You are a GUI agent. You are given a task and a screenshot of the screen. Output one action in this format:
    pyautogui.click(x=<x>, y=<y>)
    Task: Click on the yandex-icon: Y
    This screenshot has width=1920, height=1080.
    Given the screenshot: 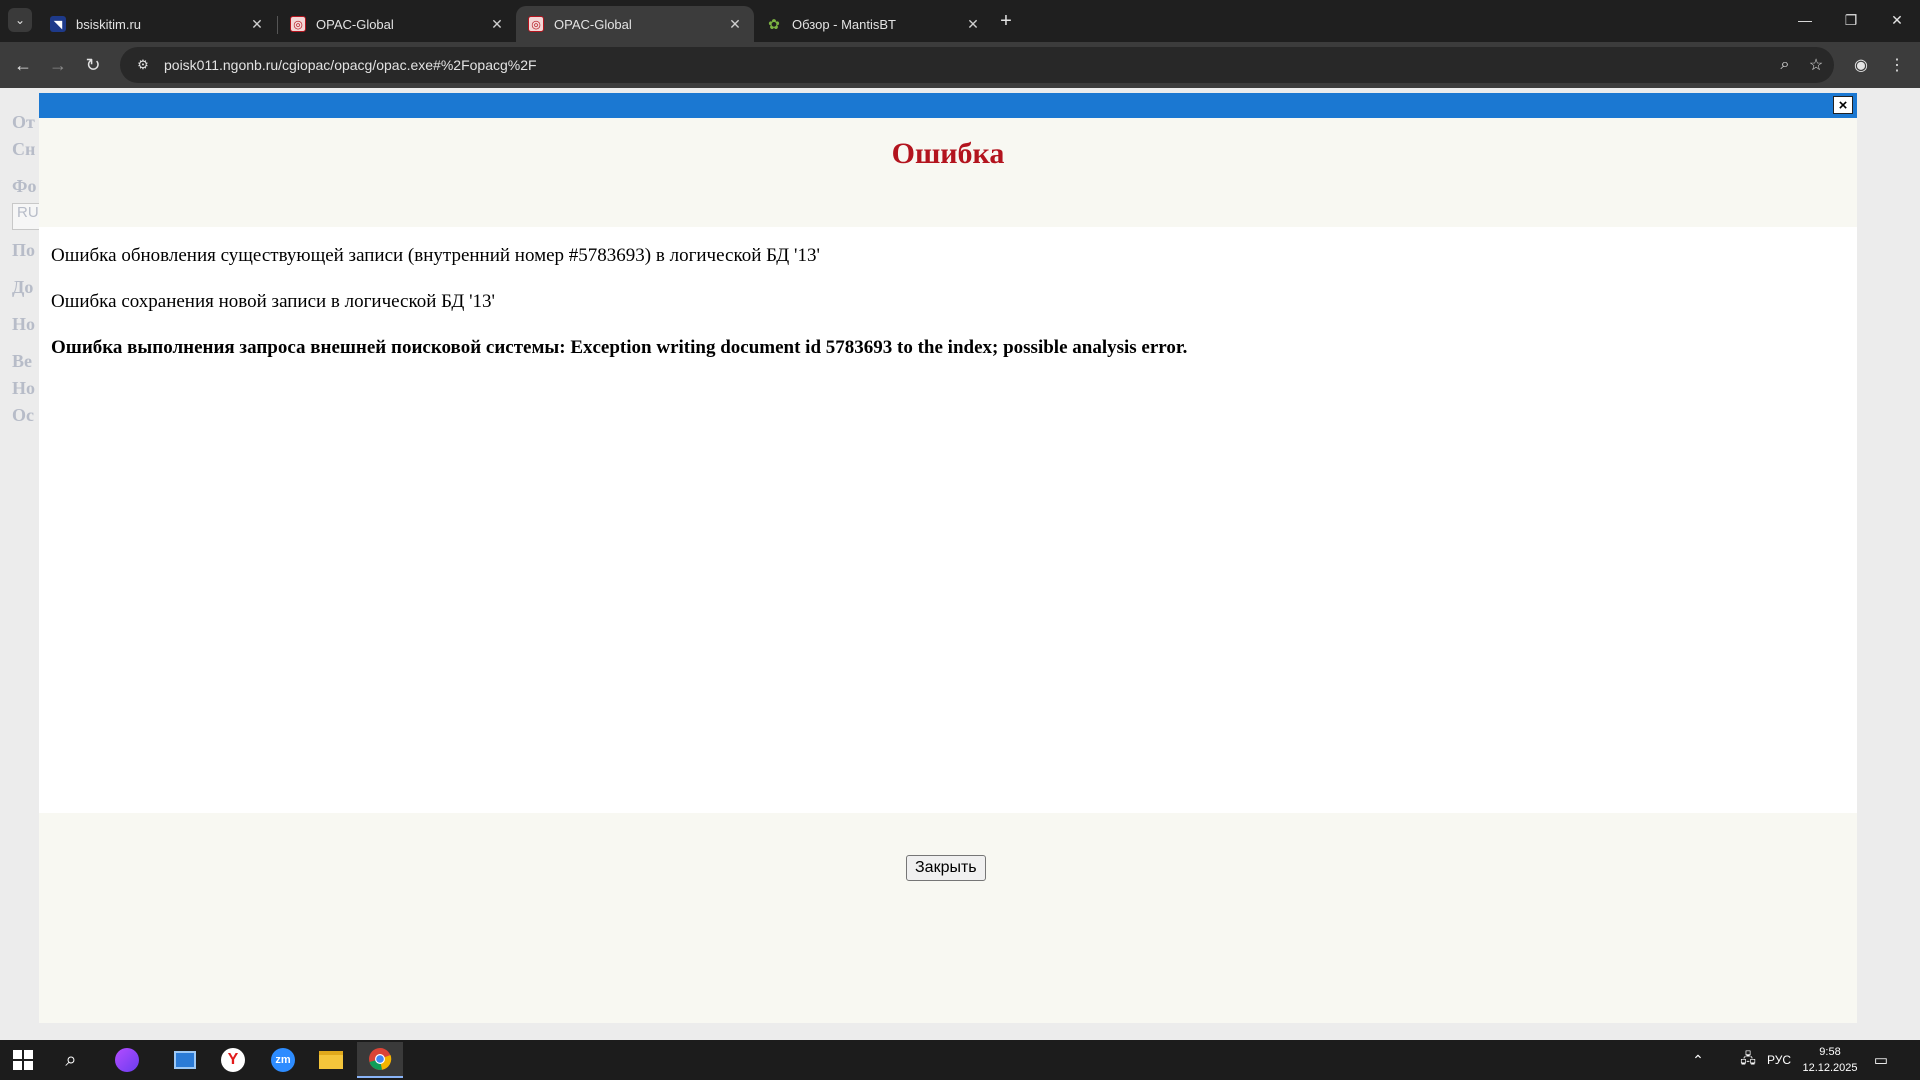 What is the action you would take?
    pyautogui.click(x=233, y=1060)
    